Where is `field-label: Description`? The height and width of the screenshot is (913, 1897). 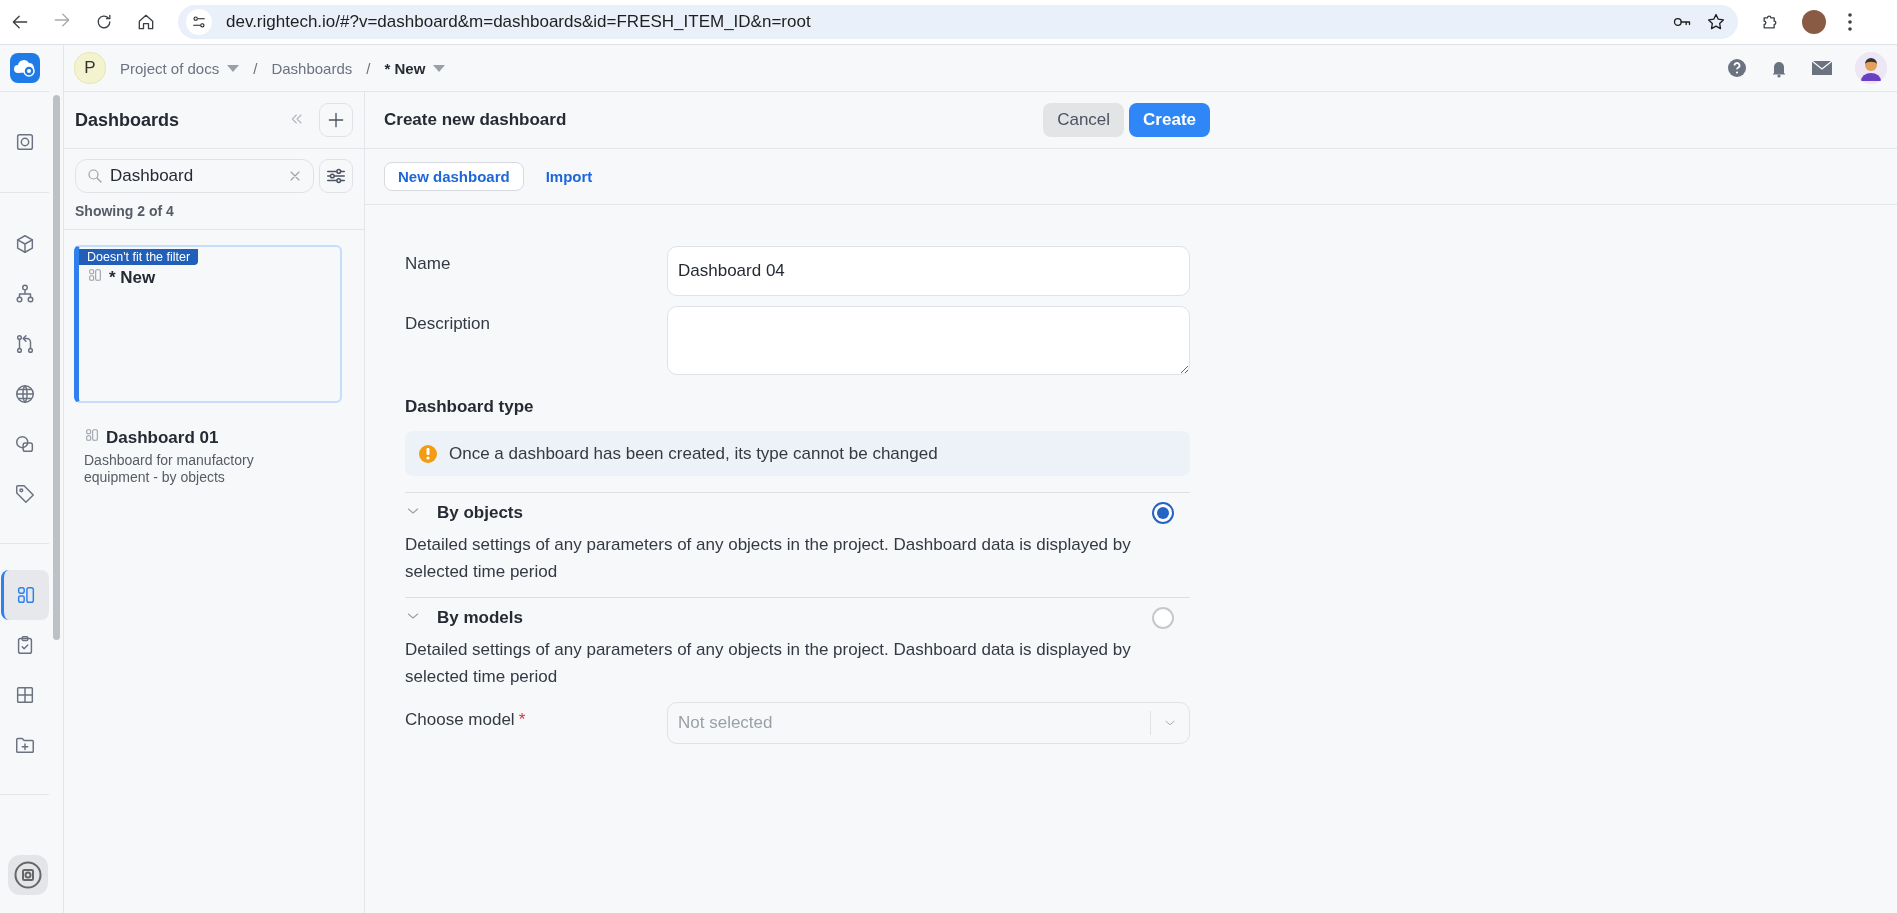
field-label: Description is located at coordinates (448, 324).